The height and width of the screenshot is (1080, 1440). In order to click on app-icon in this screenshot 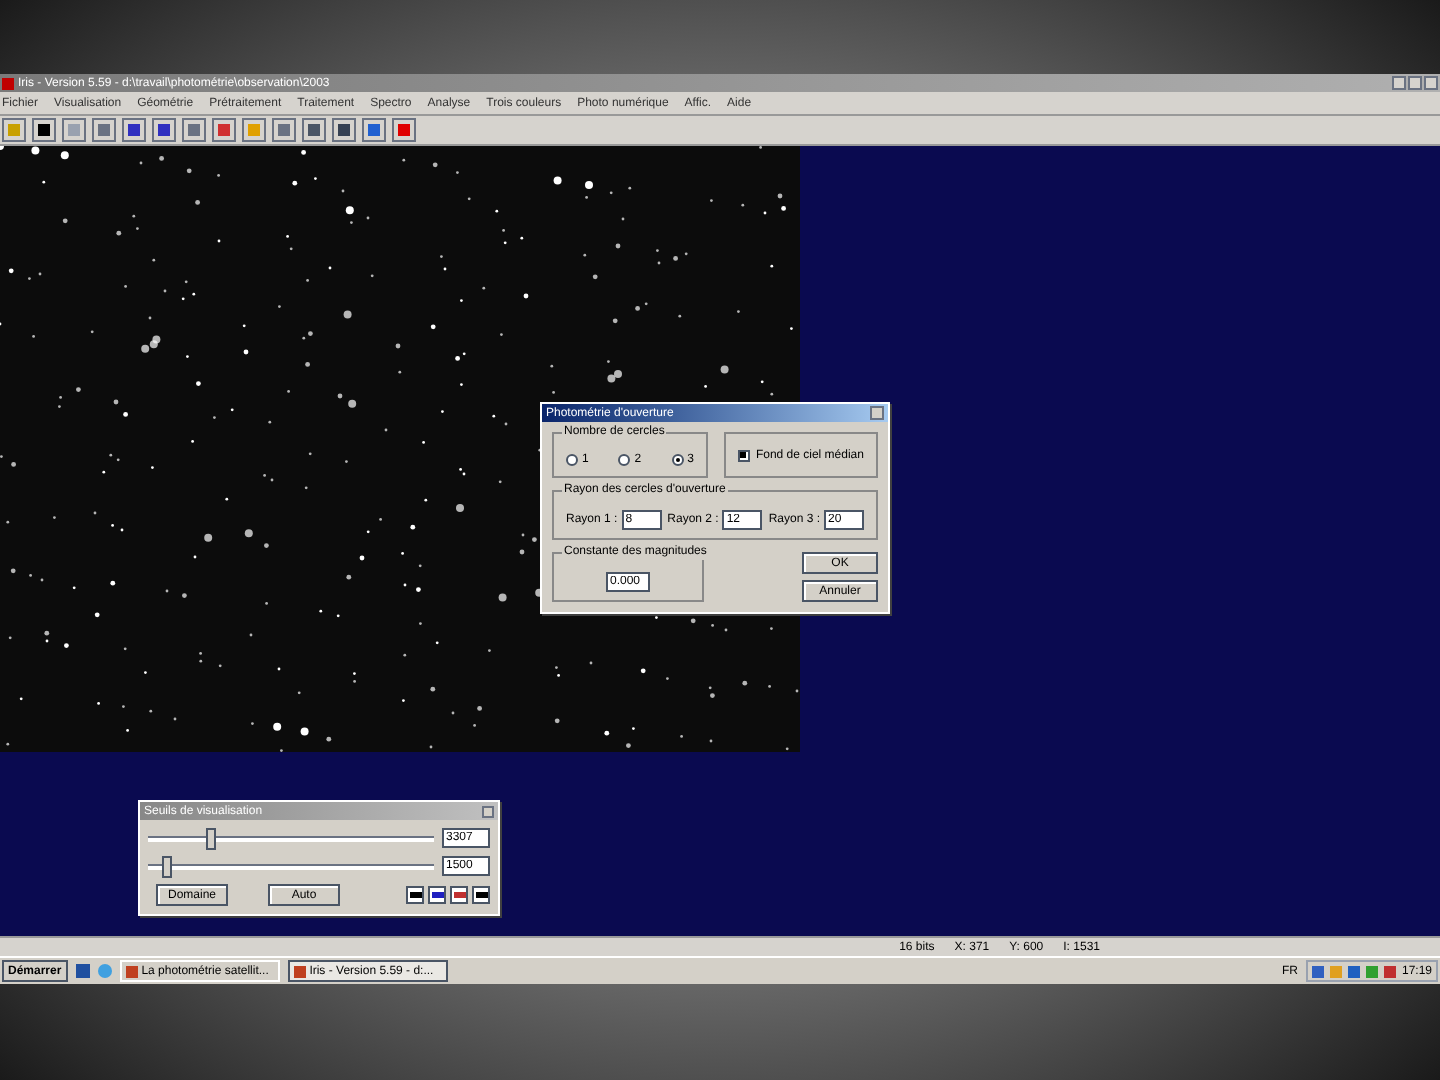, I will do `click(8, 83)`.